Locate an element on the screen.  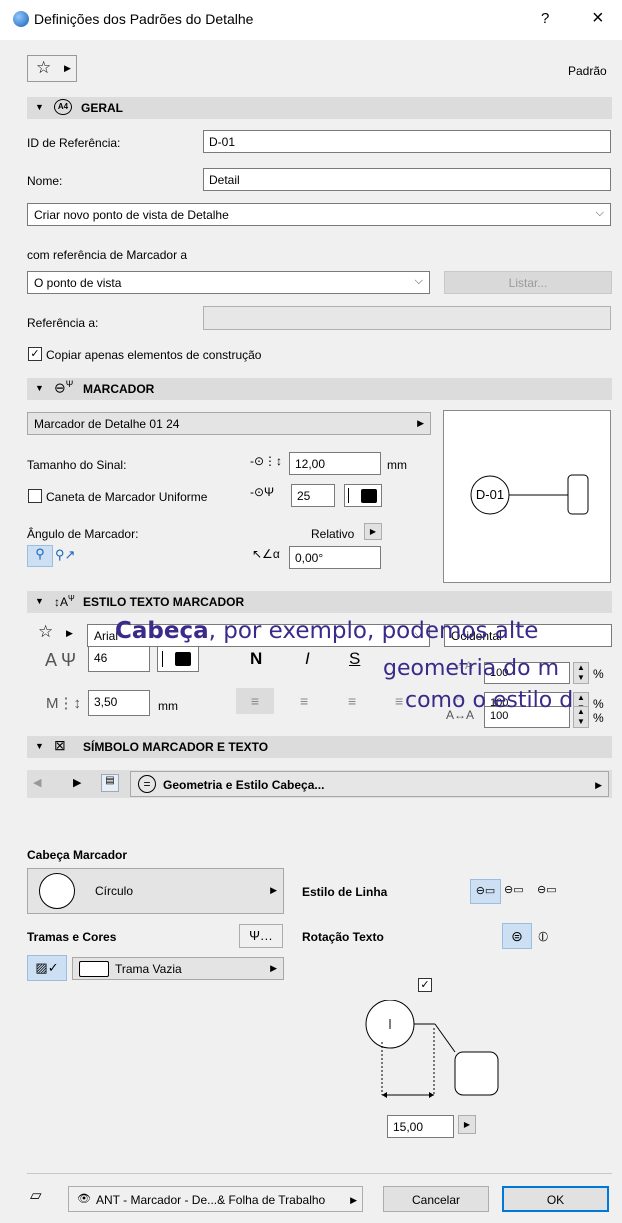
marker-size-icon: -⊙⋮↕ is located at coordinates (266, 461).